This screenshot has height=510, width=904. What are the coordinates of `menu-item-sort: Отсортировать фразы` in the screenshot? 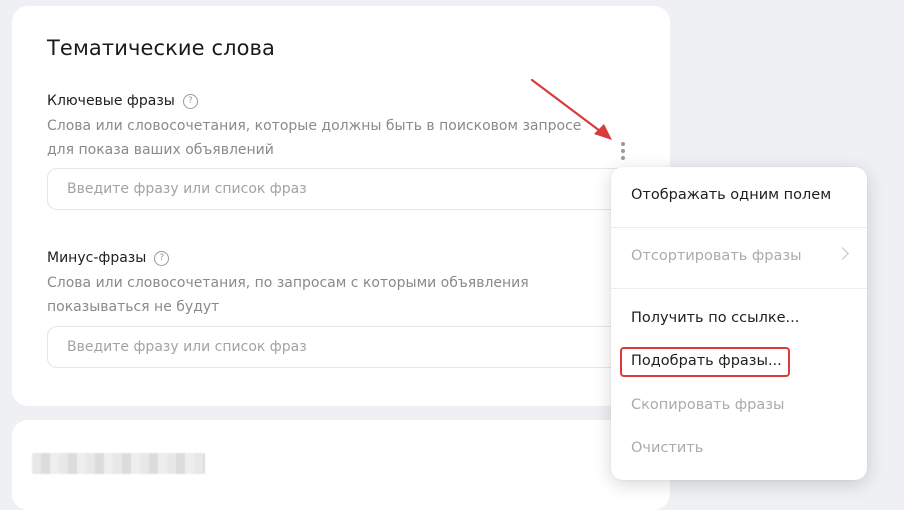 It's located at (716, 256).